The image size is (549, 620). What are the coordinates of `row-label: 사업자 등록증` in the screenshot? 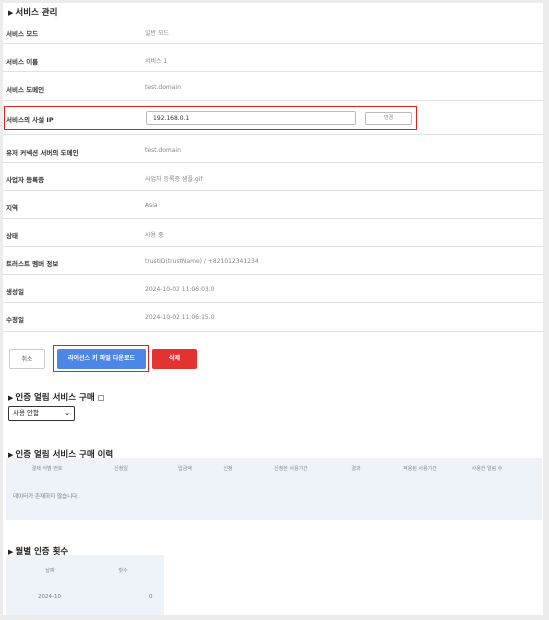 It's located at (25, 180).